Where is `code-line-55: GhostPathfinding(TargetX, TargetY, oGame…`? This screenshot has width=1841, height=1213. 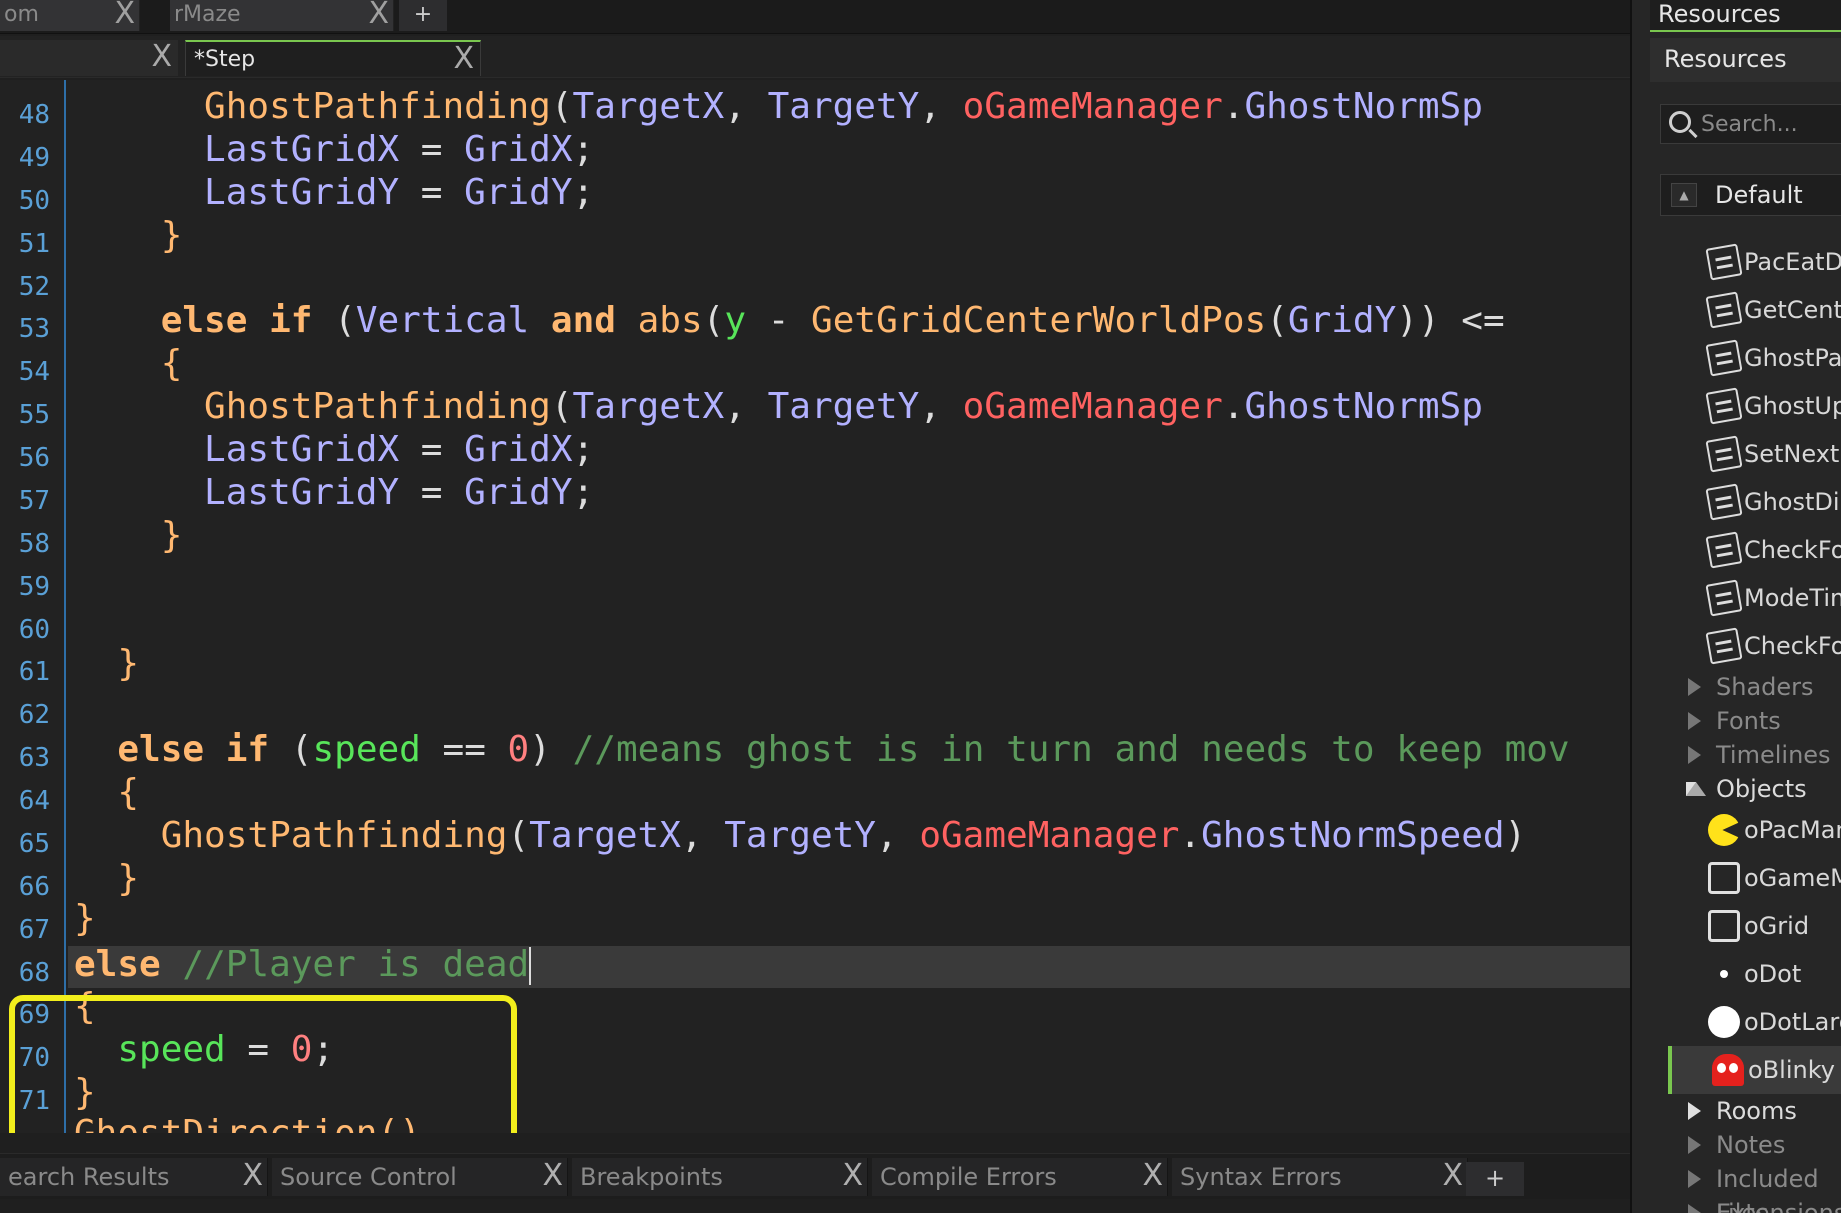 code-line-55: GhostPathfinding(TargetX, TargetY, oGame… is located at coordinates (843, 406).